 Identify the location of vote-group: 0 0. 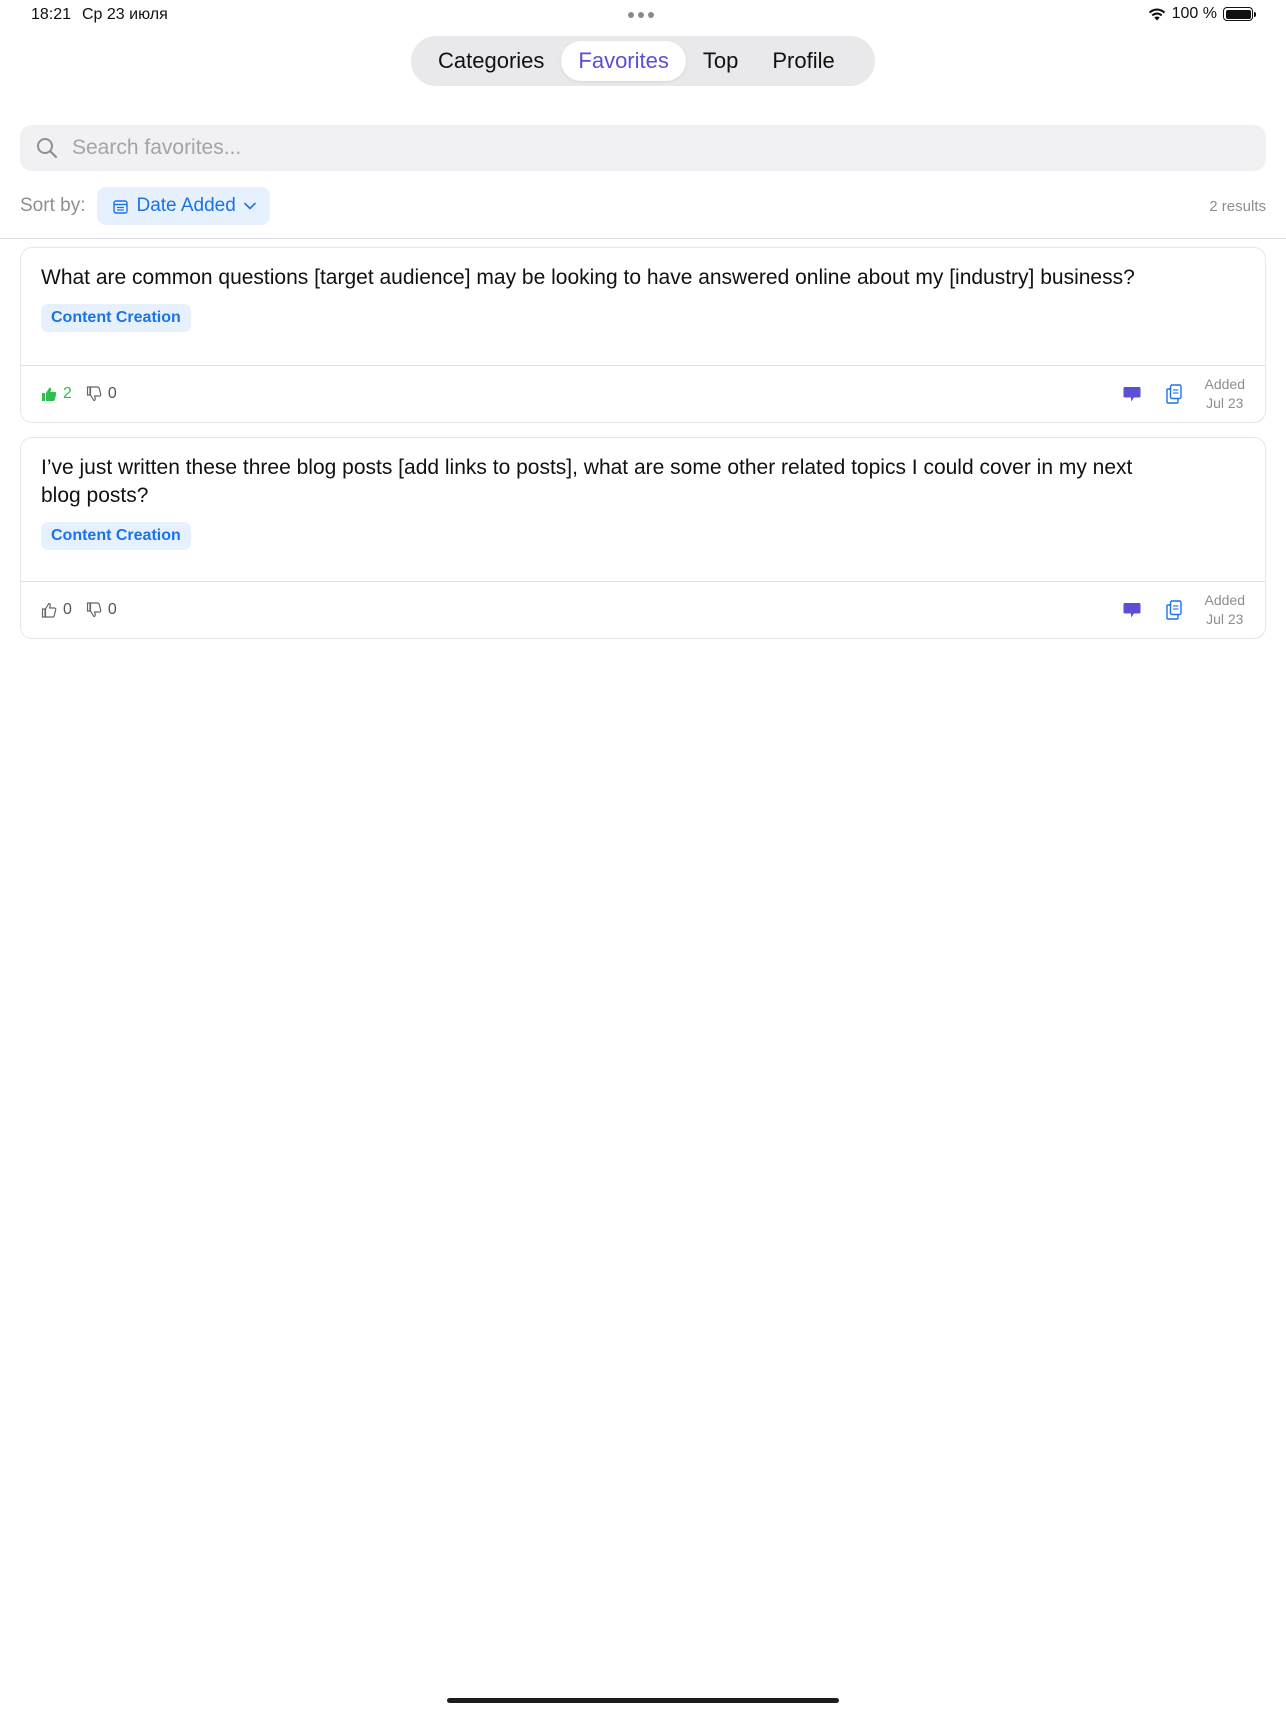
(79, 610).